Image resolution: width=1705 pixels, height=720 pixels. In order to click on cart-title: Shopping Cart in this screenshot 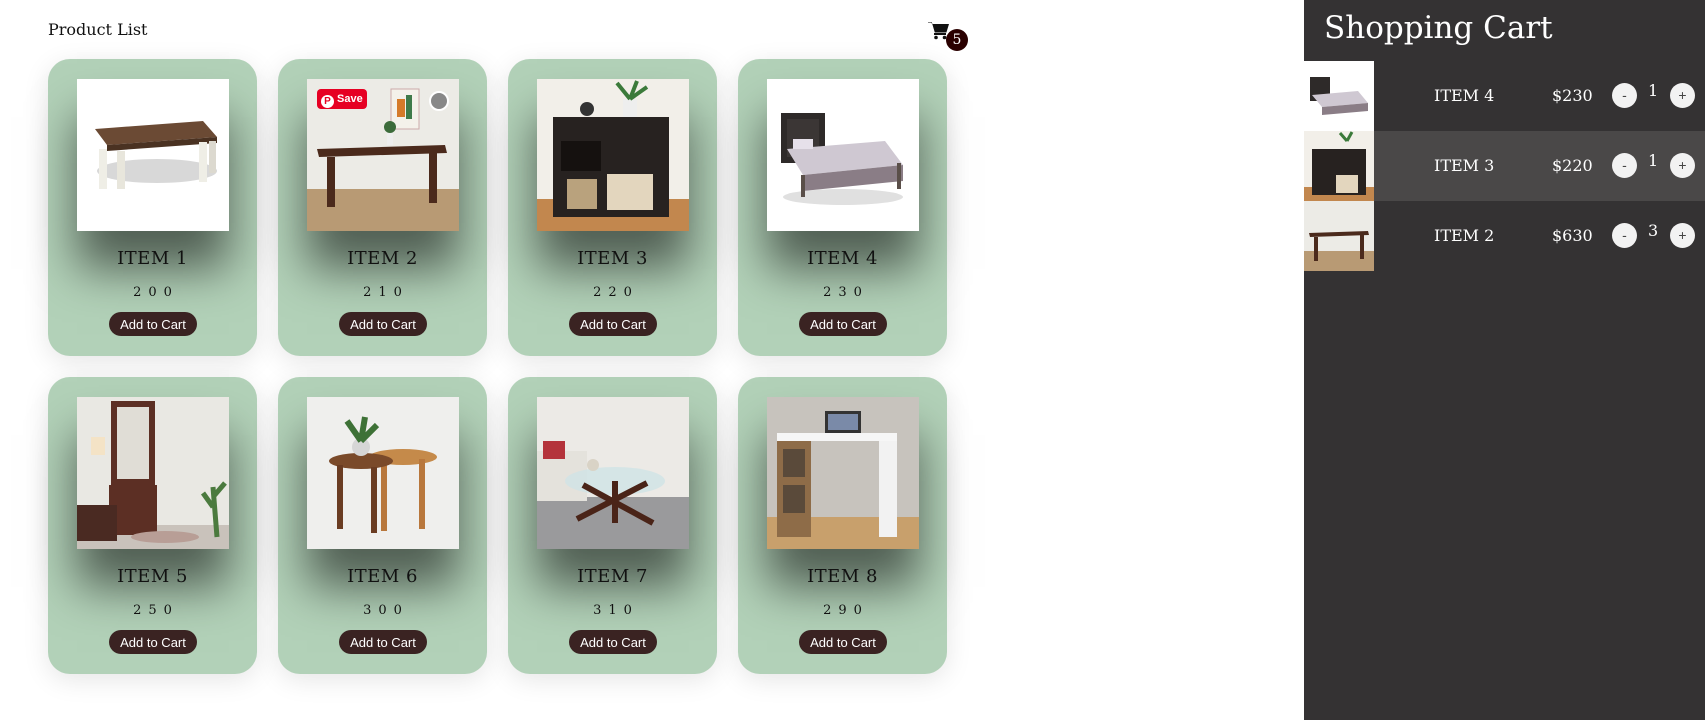, I will do `click(1438, 28)`.